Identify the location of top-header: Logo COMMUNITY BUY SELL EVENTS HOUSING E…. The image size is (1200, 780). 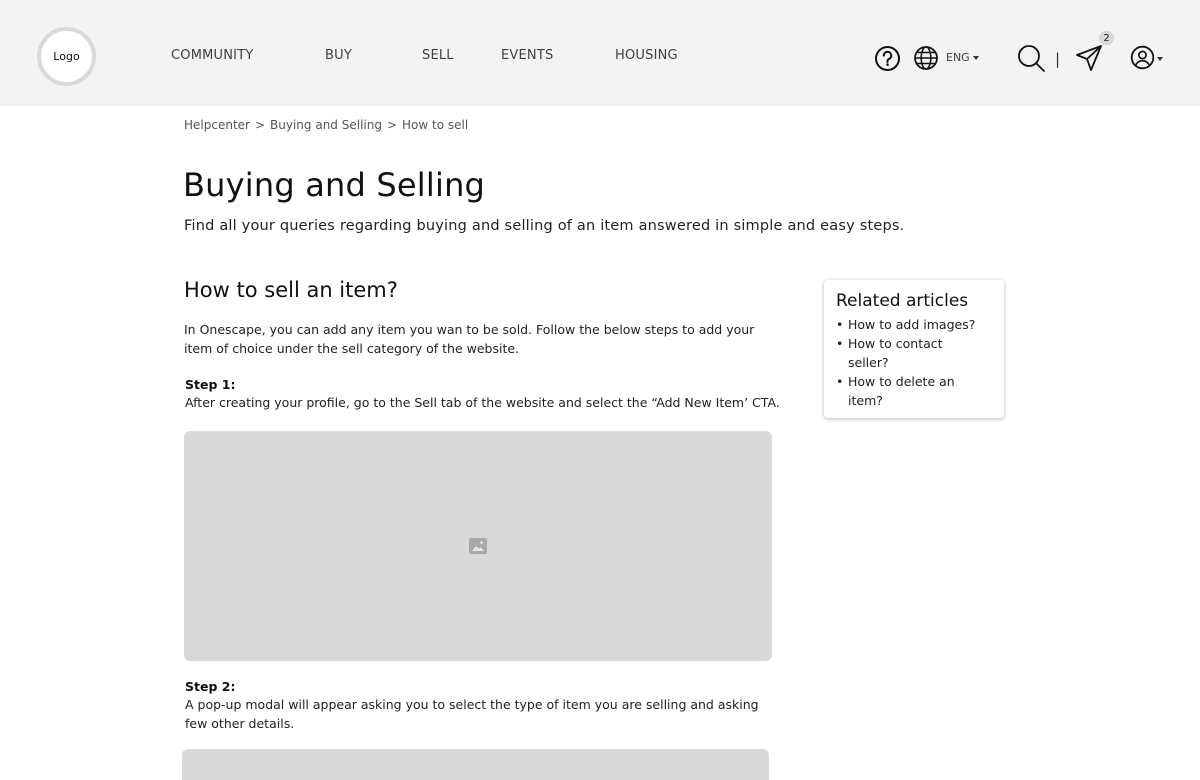
(600, 53).